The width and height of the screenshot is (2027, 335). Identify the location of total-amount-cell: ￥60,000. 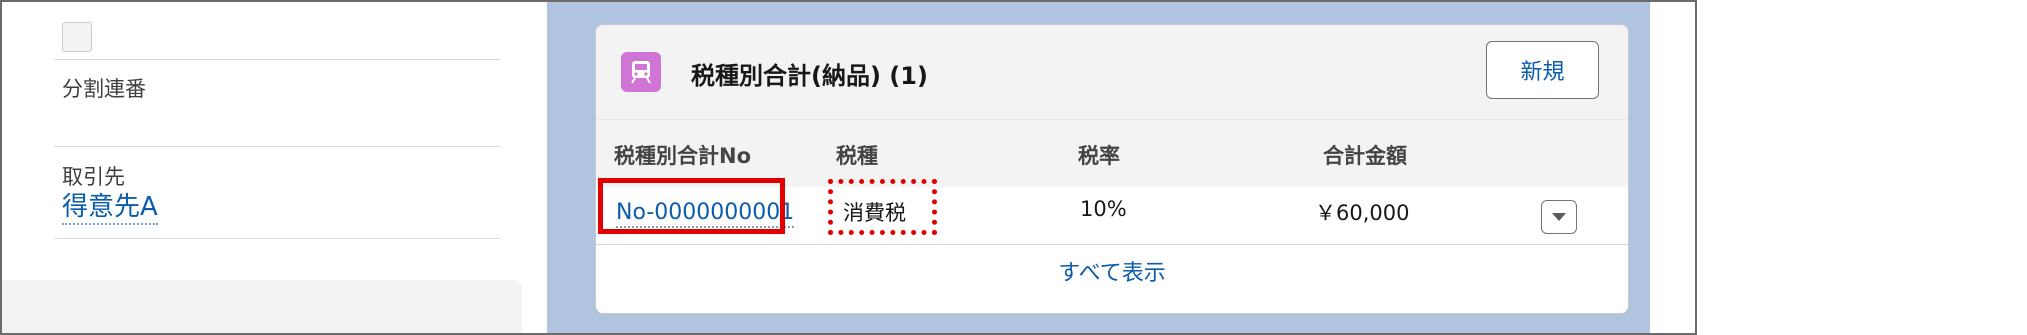
(1362, 213).